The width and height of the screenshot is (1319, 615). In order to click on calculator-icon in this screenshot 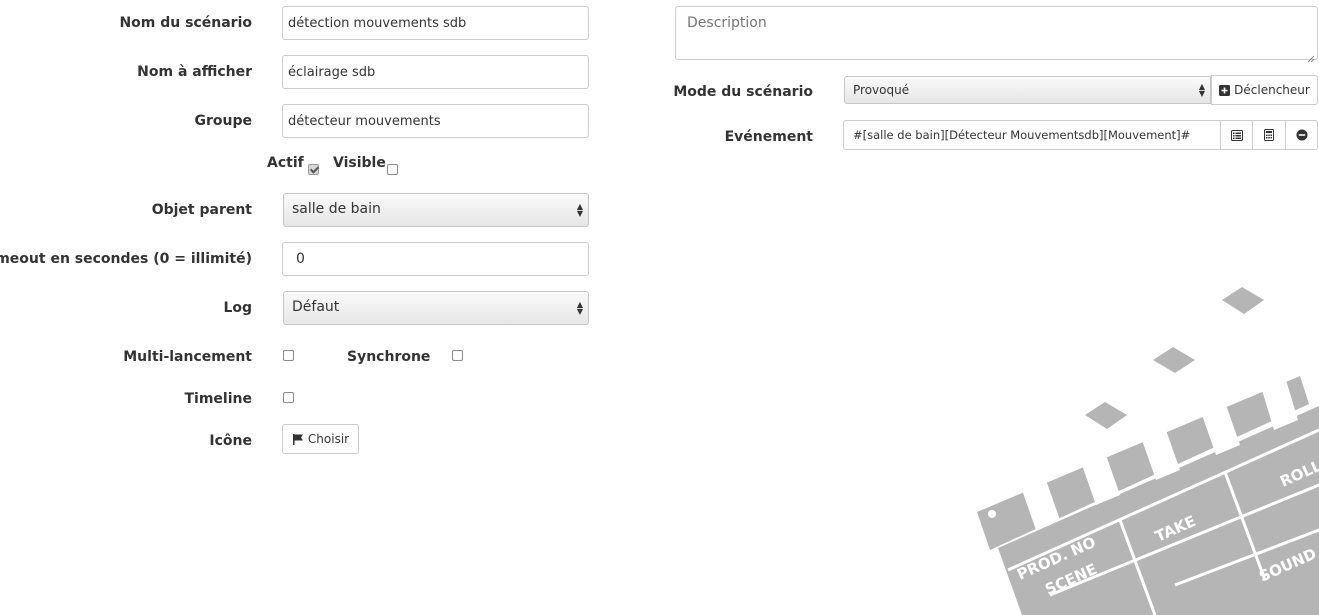, I will do `click(1269, 135)`.